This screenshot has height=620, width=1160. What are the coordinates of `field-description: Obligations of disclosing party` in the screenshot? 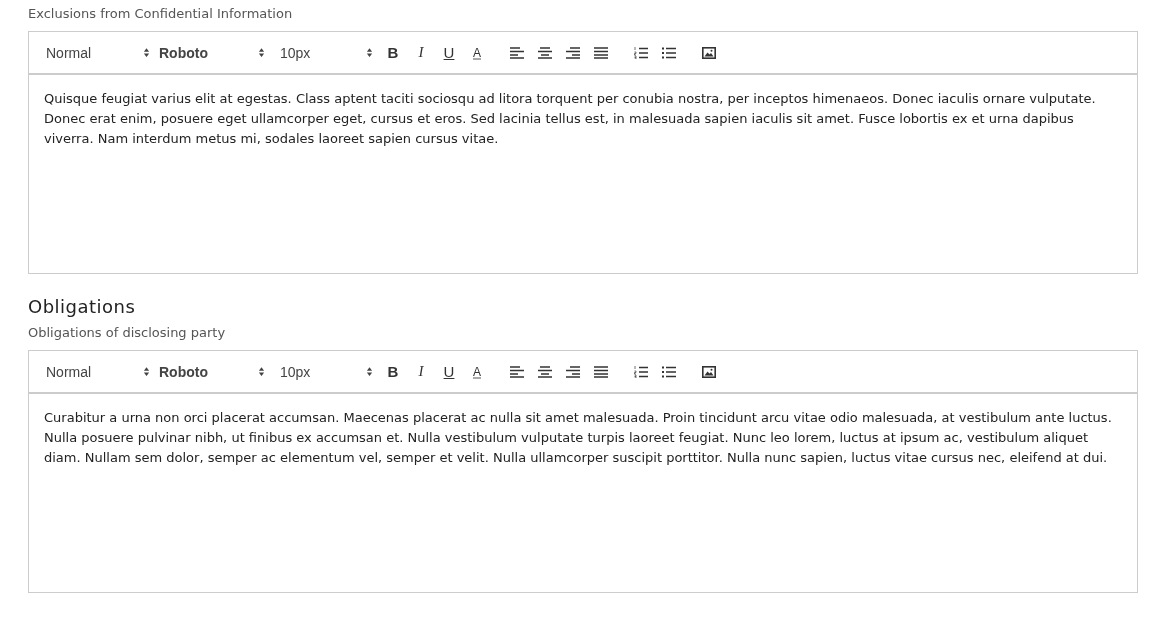 It's located at (127, 332).